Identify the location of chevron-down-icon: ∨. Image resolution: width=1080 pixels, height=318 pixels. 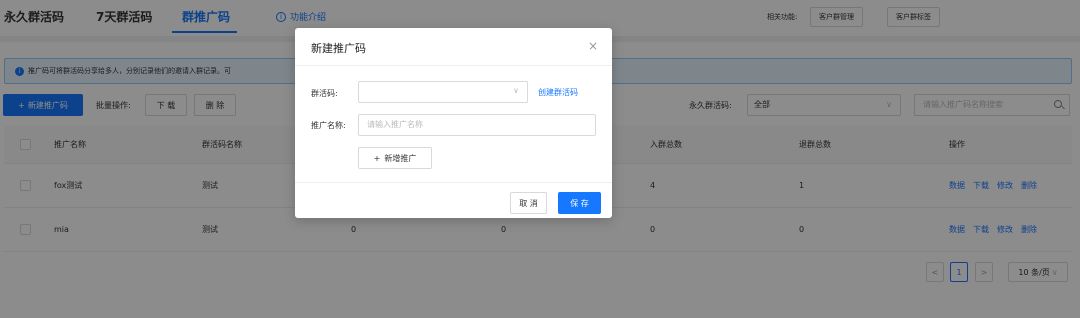
(516, 90).